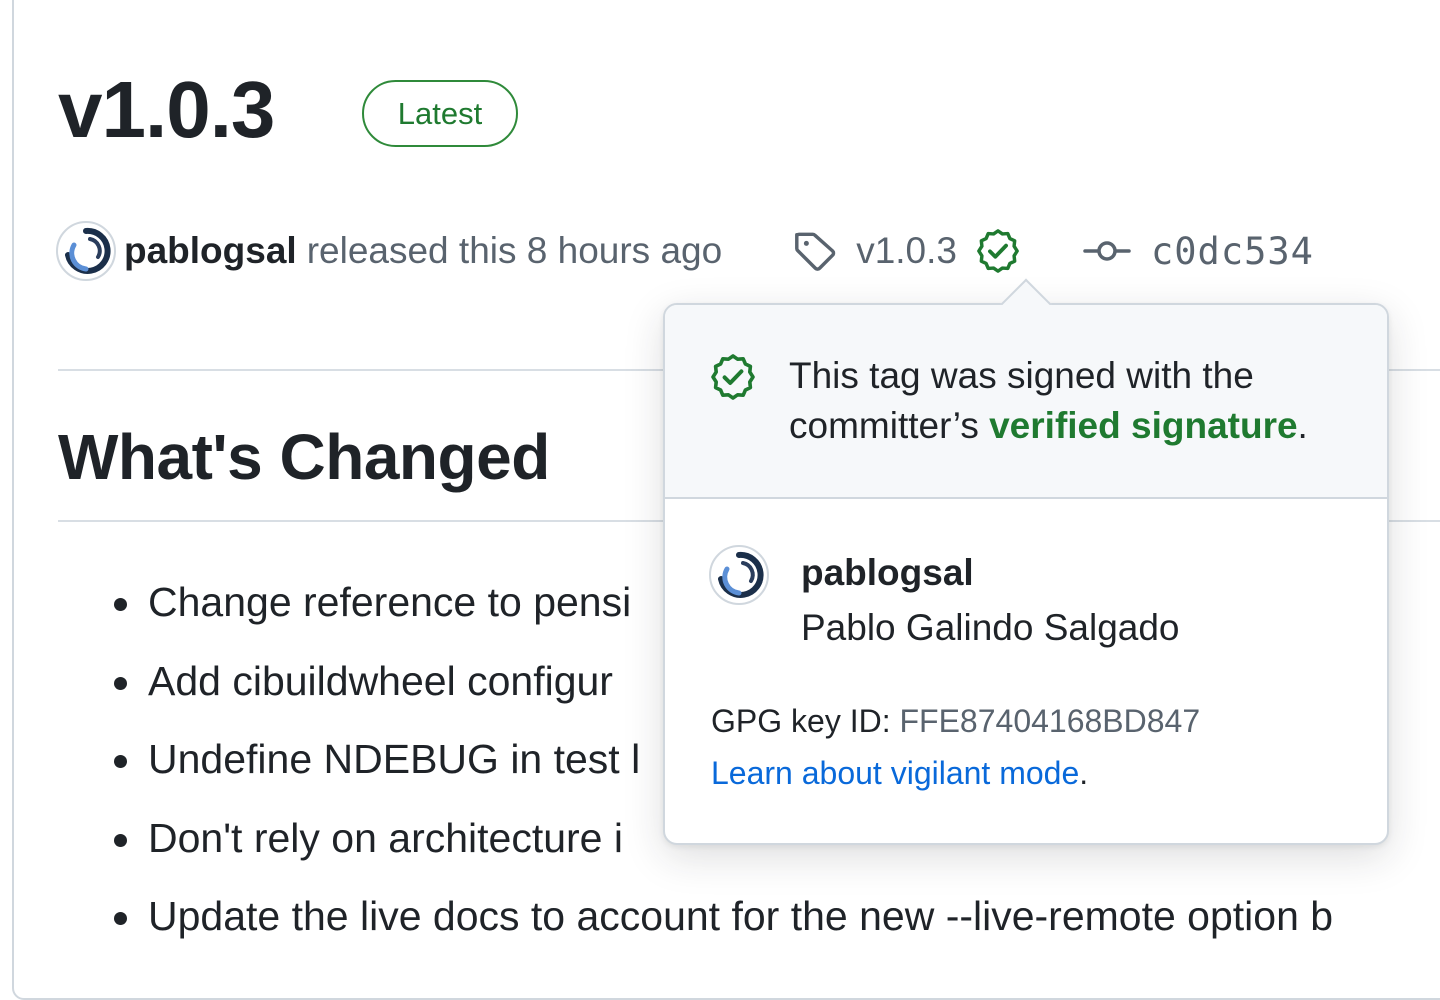  I want to click on author-avatar, so click(86, 251).